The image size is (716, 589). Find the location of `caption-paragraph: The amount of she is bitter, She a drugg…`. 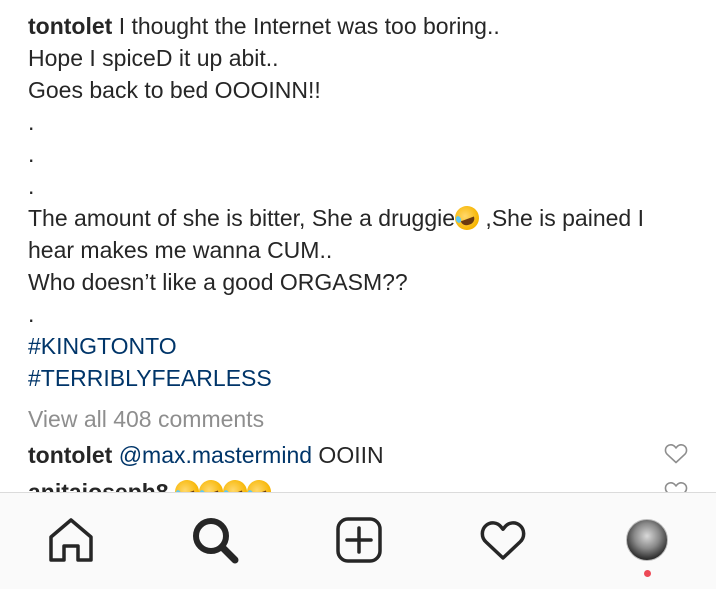

caption-paragraph: The amount of she is bitter, She a drugg… is located at coordinates (358, 234).